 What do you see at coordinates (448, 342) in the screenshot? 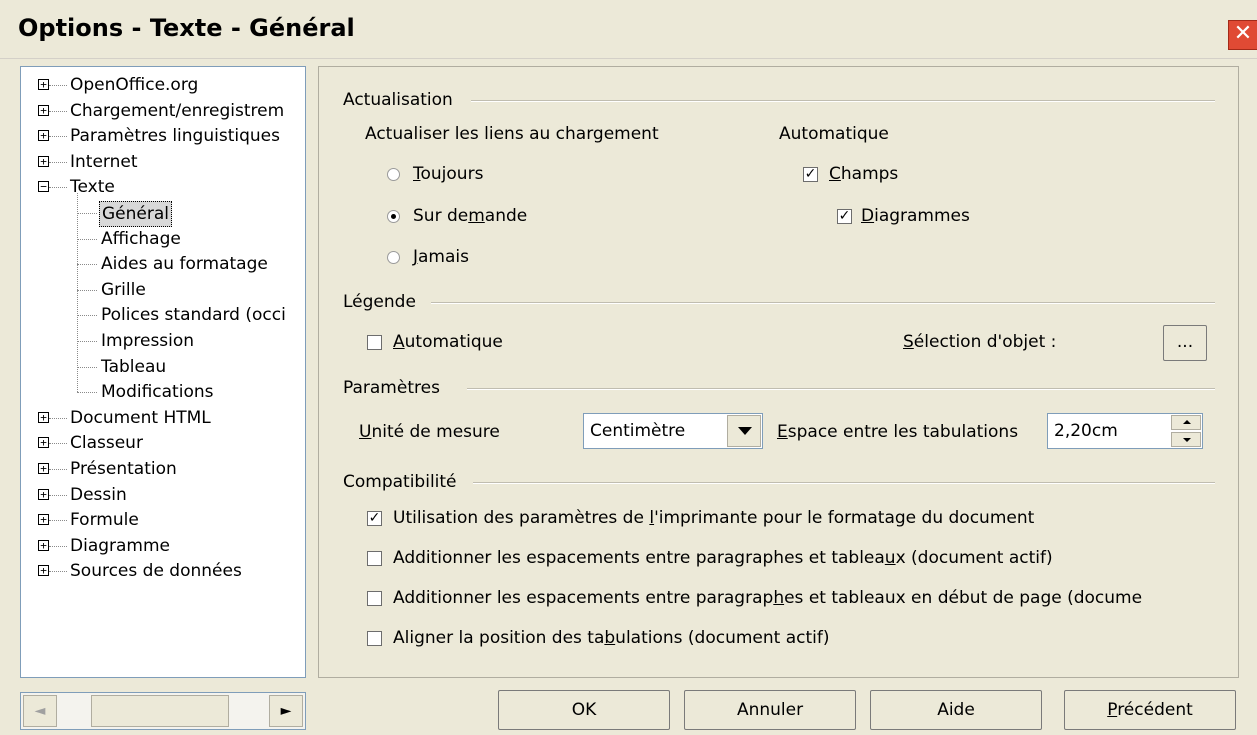
I see `caption-automatic-label: Automatique` at bounding box center [448, 342].